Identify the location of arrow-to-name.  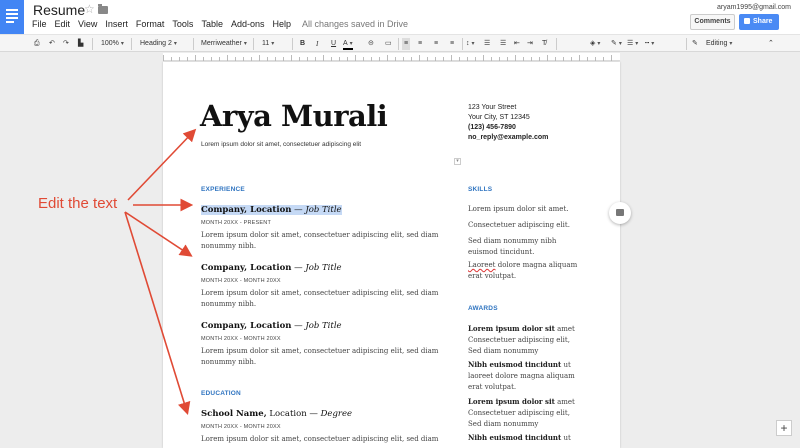
(162, 164).